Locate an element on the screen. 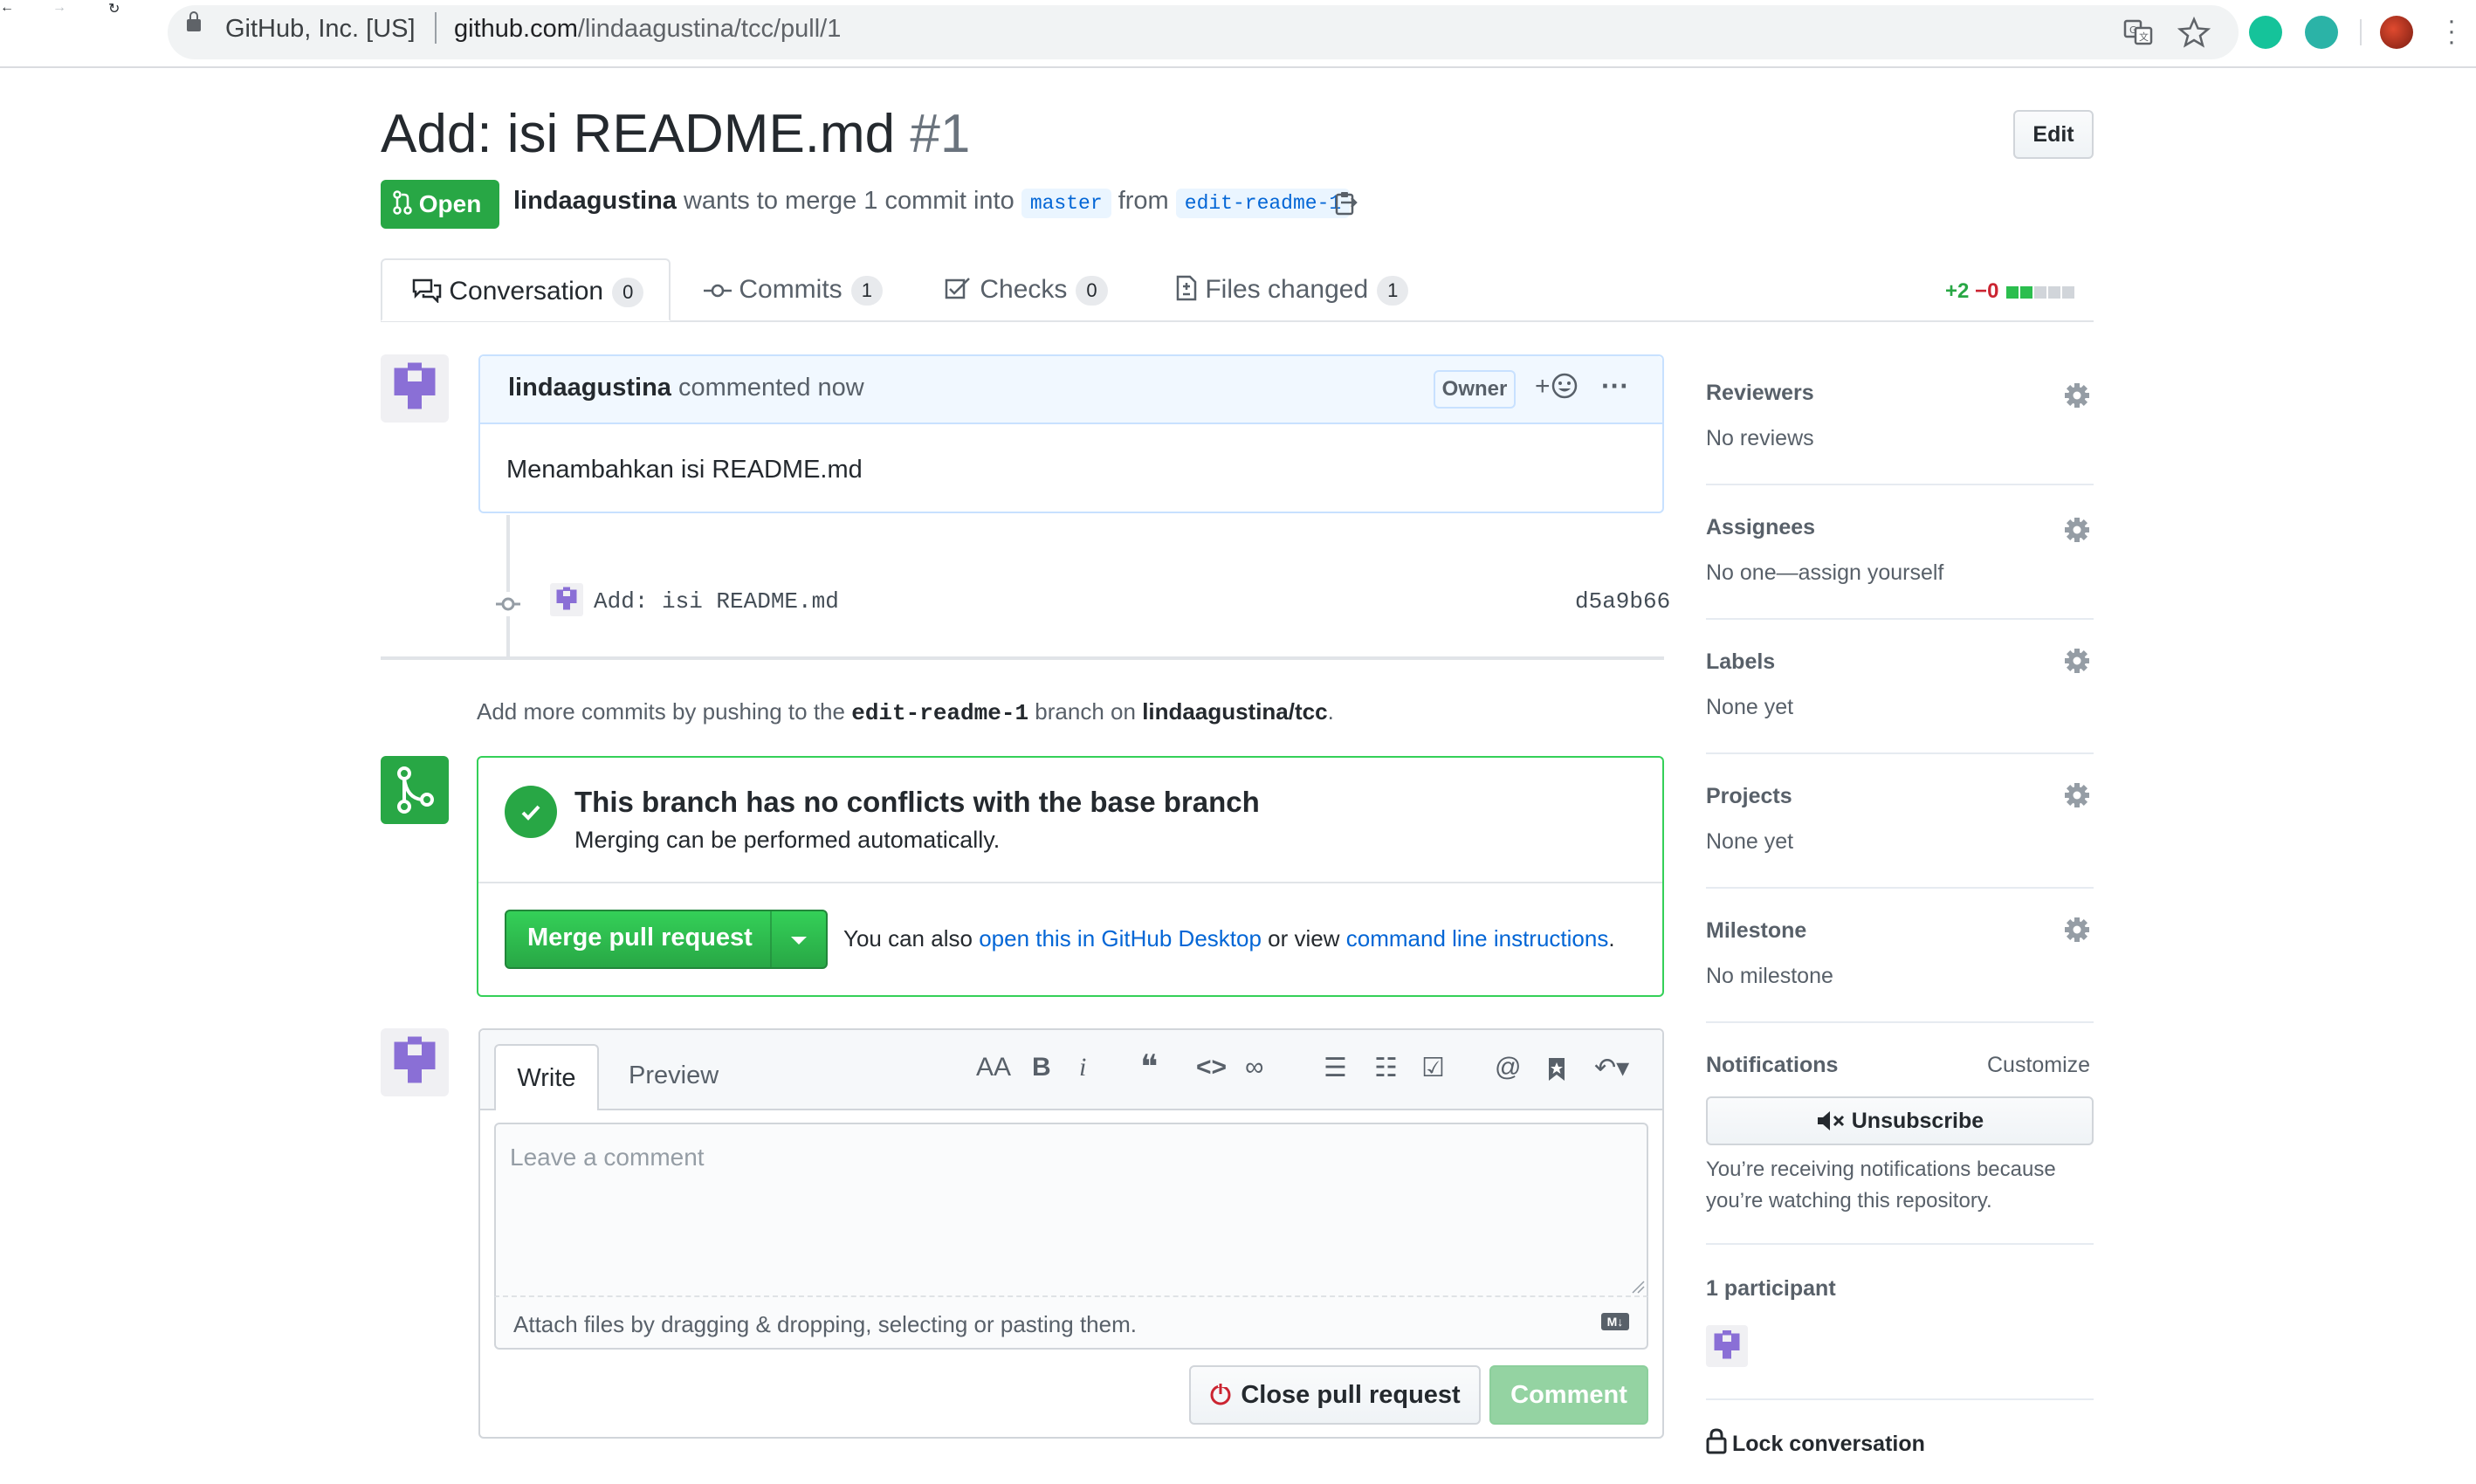 The width and height of the screenshot is (2476, 1484). merge-hint-text: or view is located at coordinates (1304, 938).